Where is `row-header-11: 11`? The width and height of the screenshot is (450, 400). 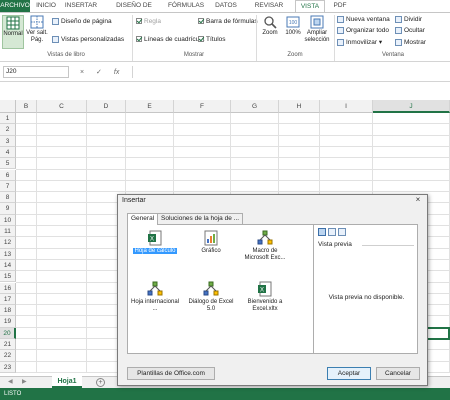
row-header-11: 11 is located at coordinates (8, 232).